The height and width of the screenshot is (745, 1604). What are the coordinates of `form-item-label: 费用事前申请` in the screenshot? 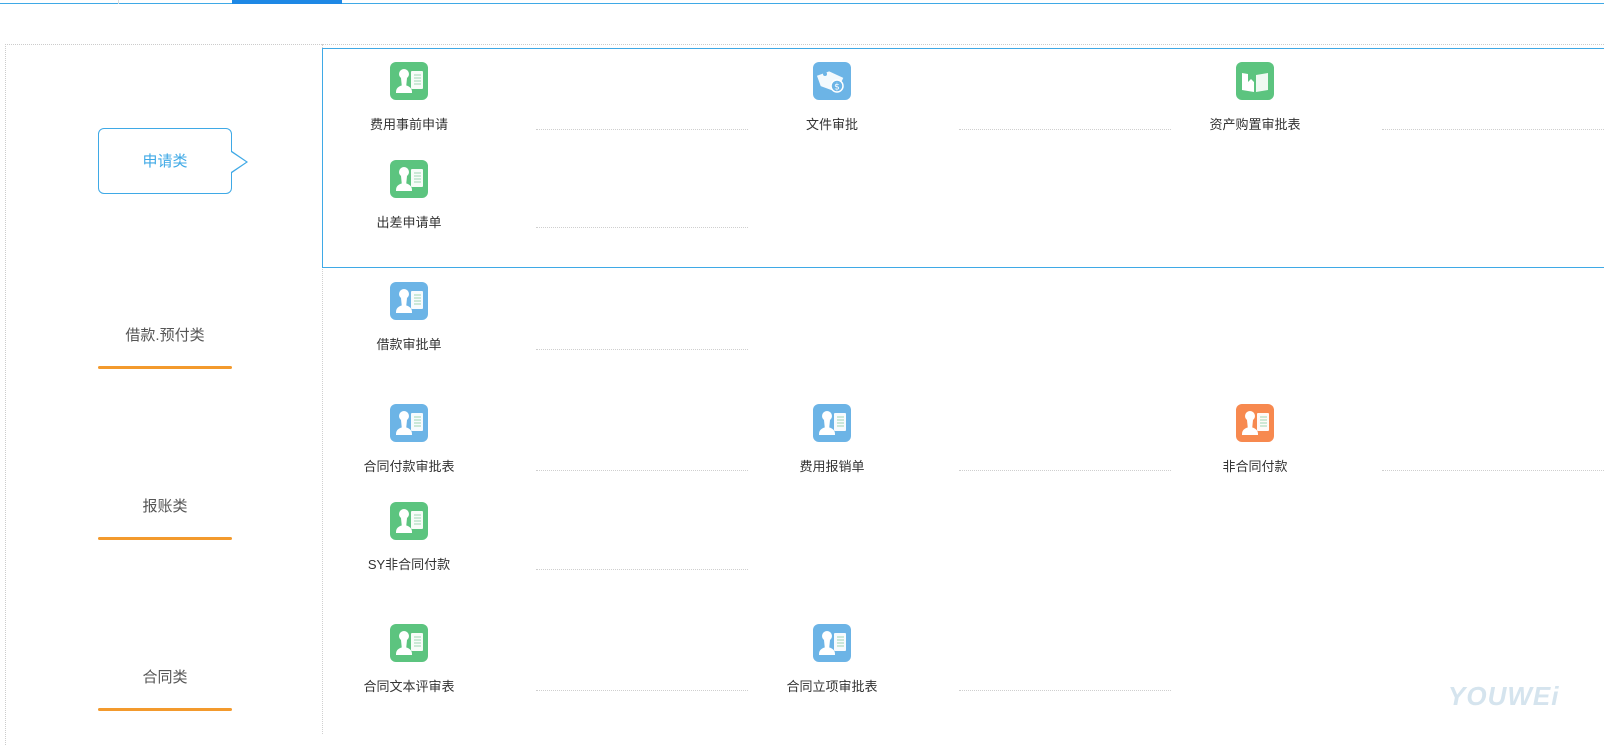 It's located at (408, 124).